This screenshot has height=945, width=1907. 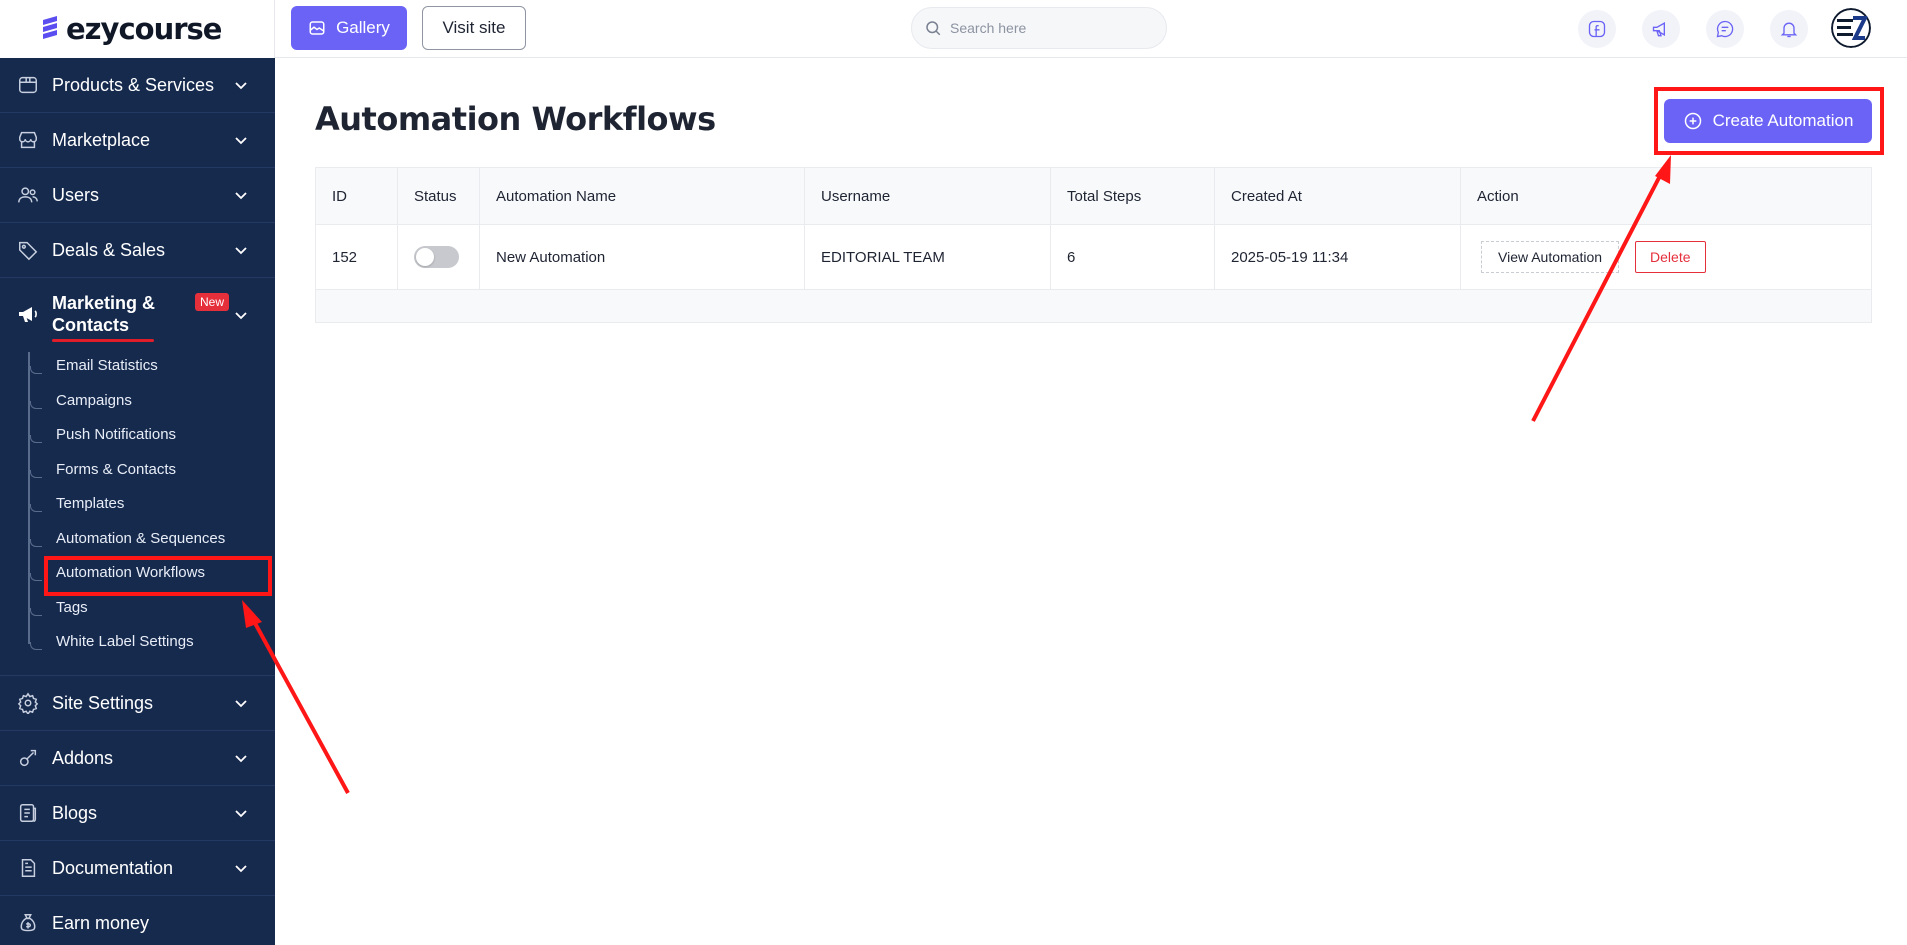 I want to click on submenu-forms-contacts: Forms & Contacts, so click(x=103, y=469).